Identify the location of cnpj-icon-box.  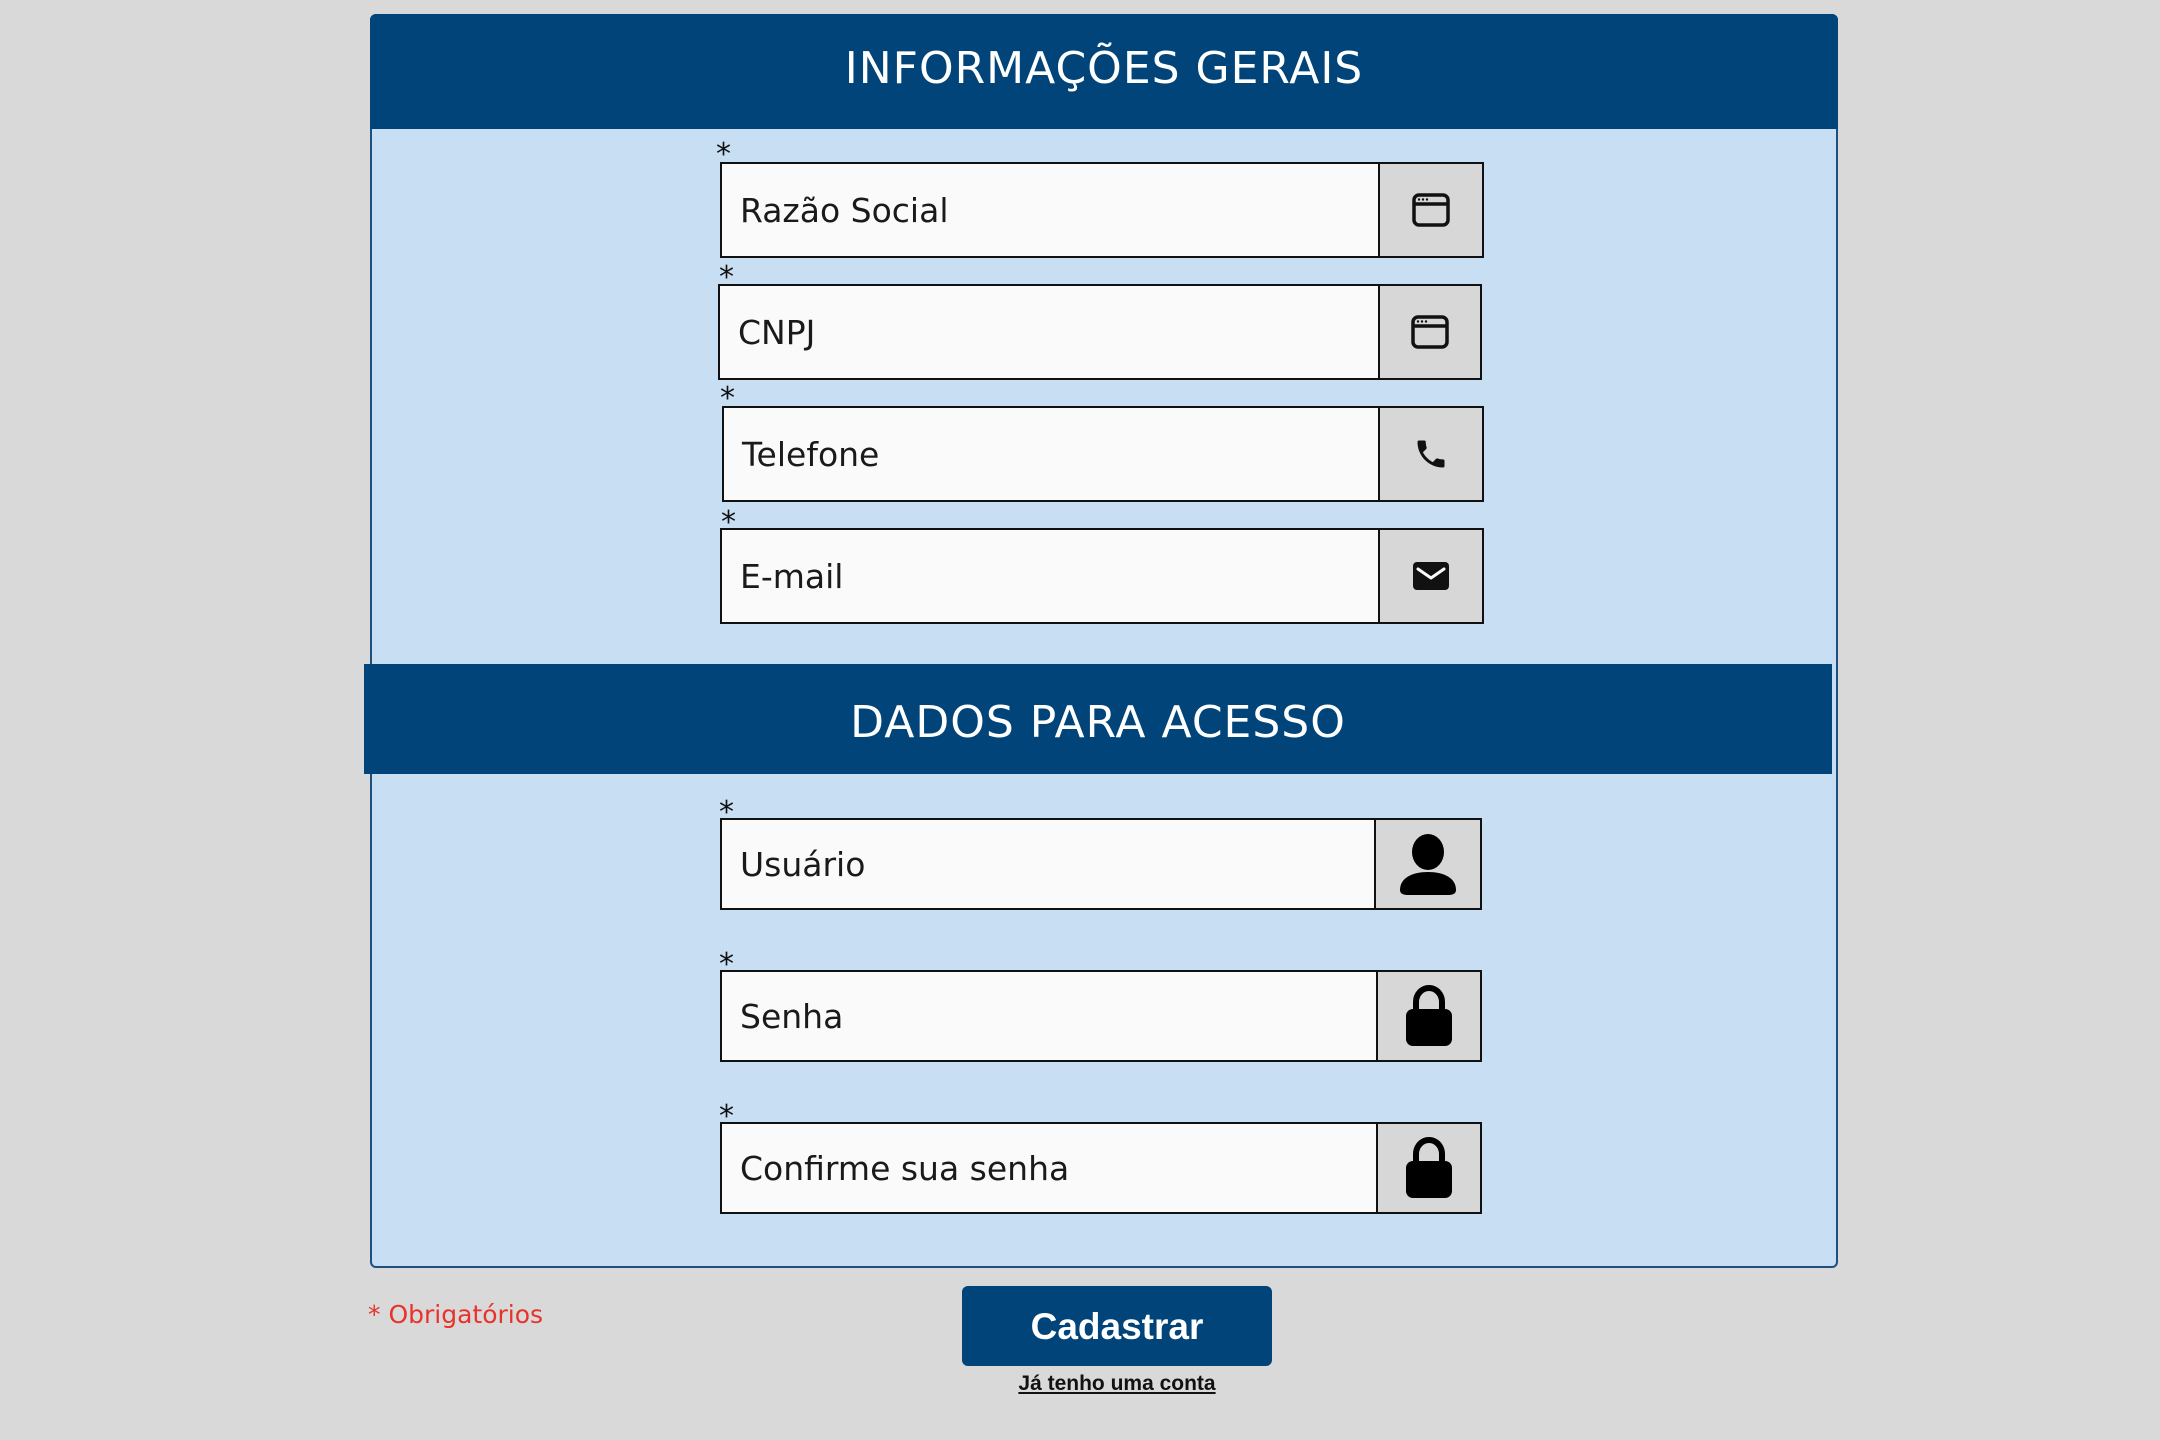
(1430, 332).